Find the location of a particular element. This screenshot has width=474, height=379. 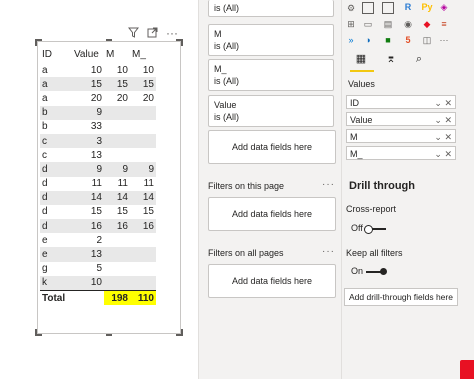

filter-card-m-underscore: M_ is (All) is located at coordinates (271, 75).